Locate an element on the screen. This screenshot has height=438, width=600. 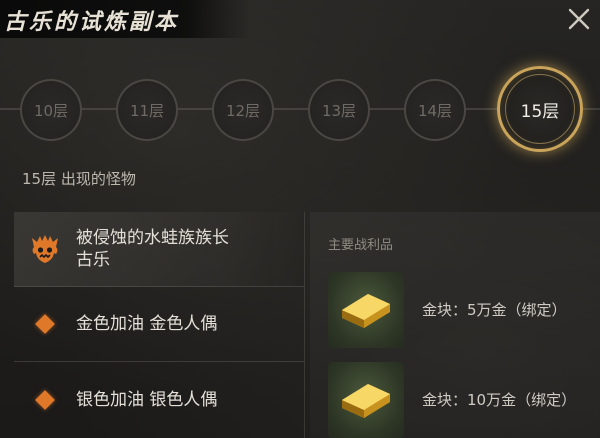
monster-name: 银色加油 银色人偶 is located at coordinates (147, 399).